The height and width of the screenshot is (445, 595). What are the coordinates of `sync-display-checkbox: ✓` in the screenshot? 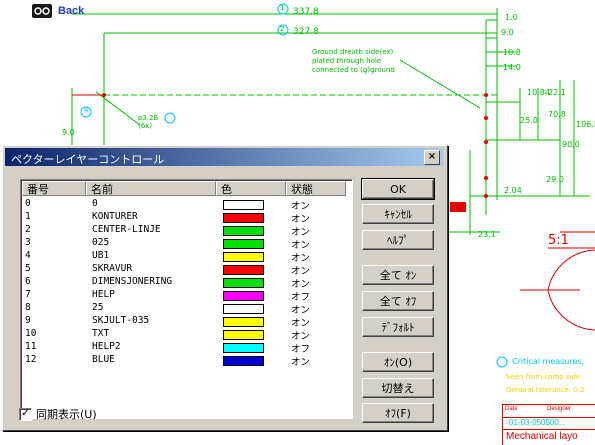 It's located at (25, 414).